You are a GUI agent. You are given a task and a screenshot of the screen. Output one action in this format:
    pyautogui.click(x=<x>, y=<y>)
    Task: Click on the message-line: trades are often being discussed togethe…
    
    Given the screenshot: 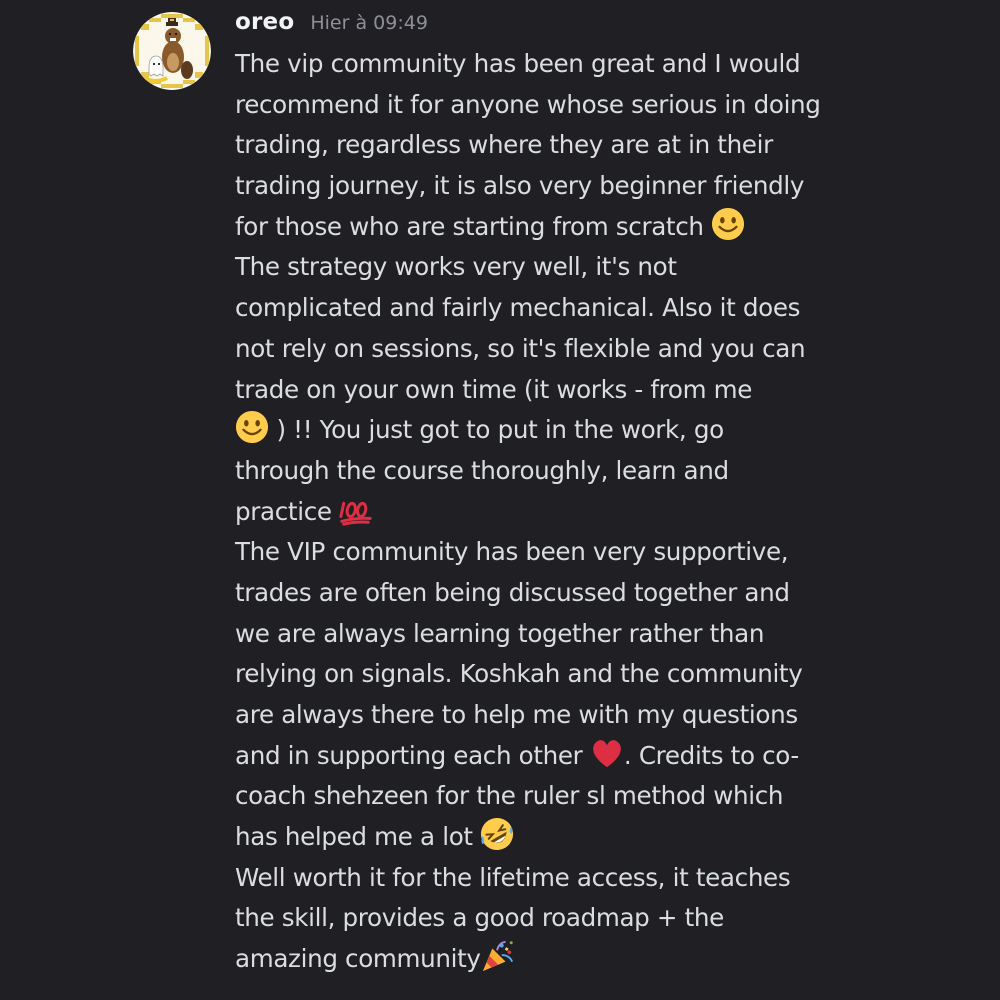 What is the action you would take?
    pyautogui.click(x=560, y=593)
    